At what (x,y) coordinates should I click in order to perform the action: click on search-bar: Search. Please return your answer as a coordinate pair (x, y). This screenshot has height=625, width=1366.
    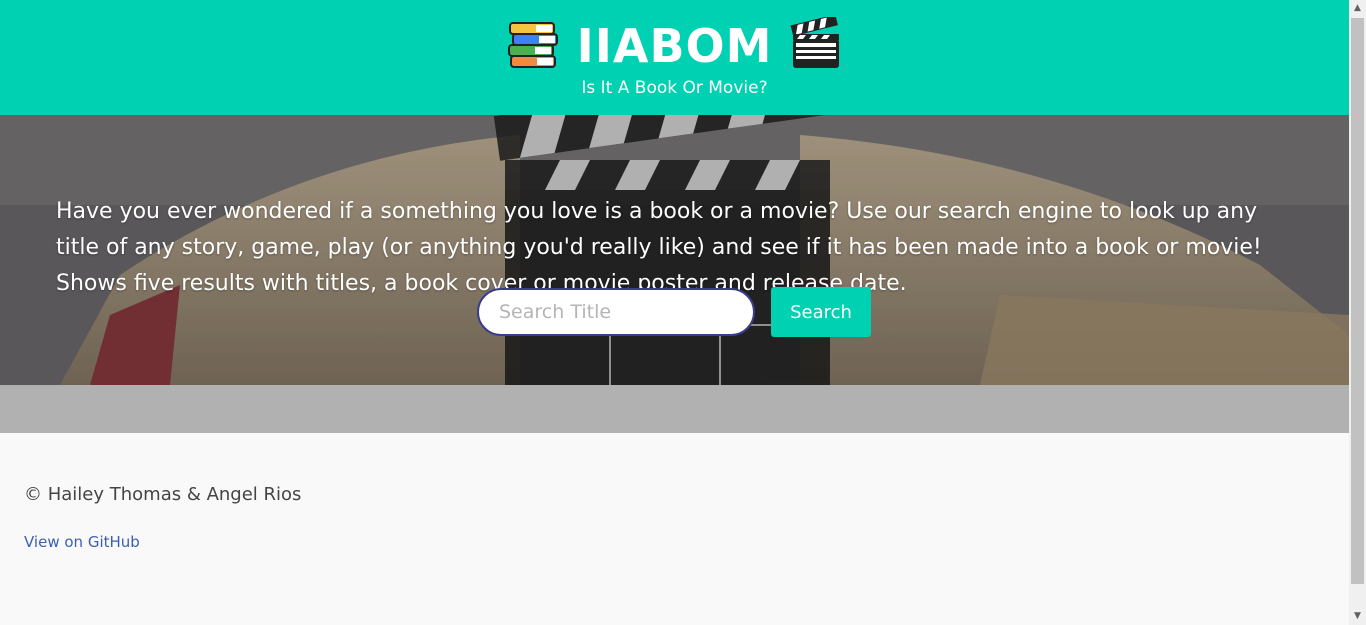
    Looking at the image, I should click on (674, 312).